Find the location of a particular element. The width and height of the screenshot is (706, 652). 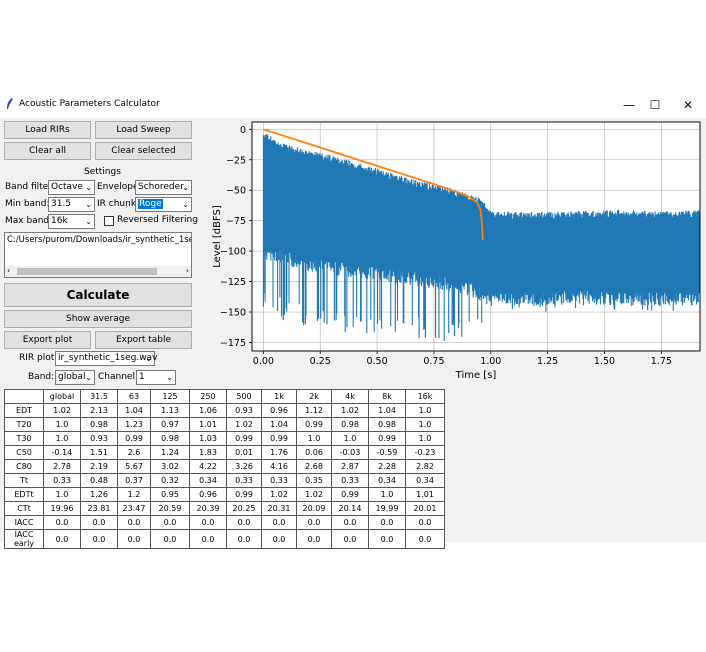

table-cell: 0.34 is located at coordinates (208, 480).